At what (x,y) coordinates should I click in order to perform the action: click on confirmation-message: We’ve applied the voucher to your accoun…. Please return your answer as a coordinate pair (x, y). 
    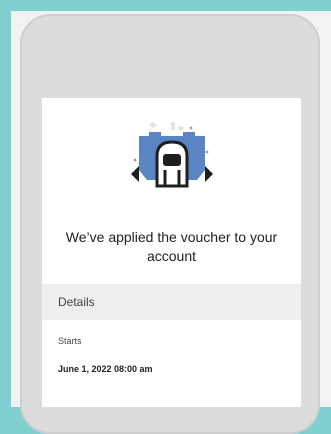
    Looking at the image, I should click on (171, 246).